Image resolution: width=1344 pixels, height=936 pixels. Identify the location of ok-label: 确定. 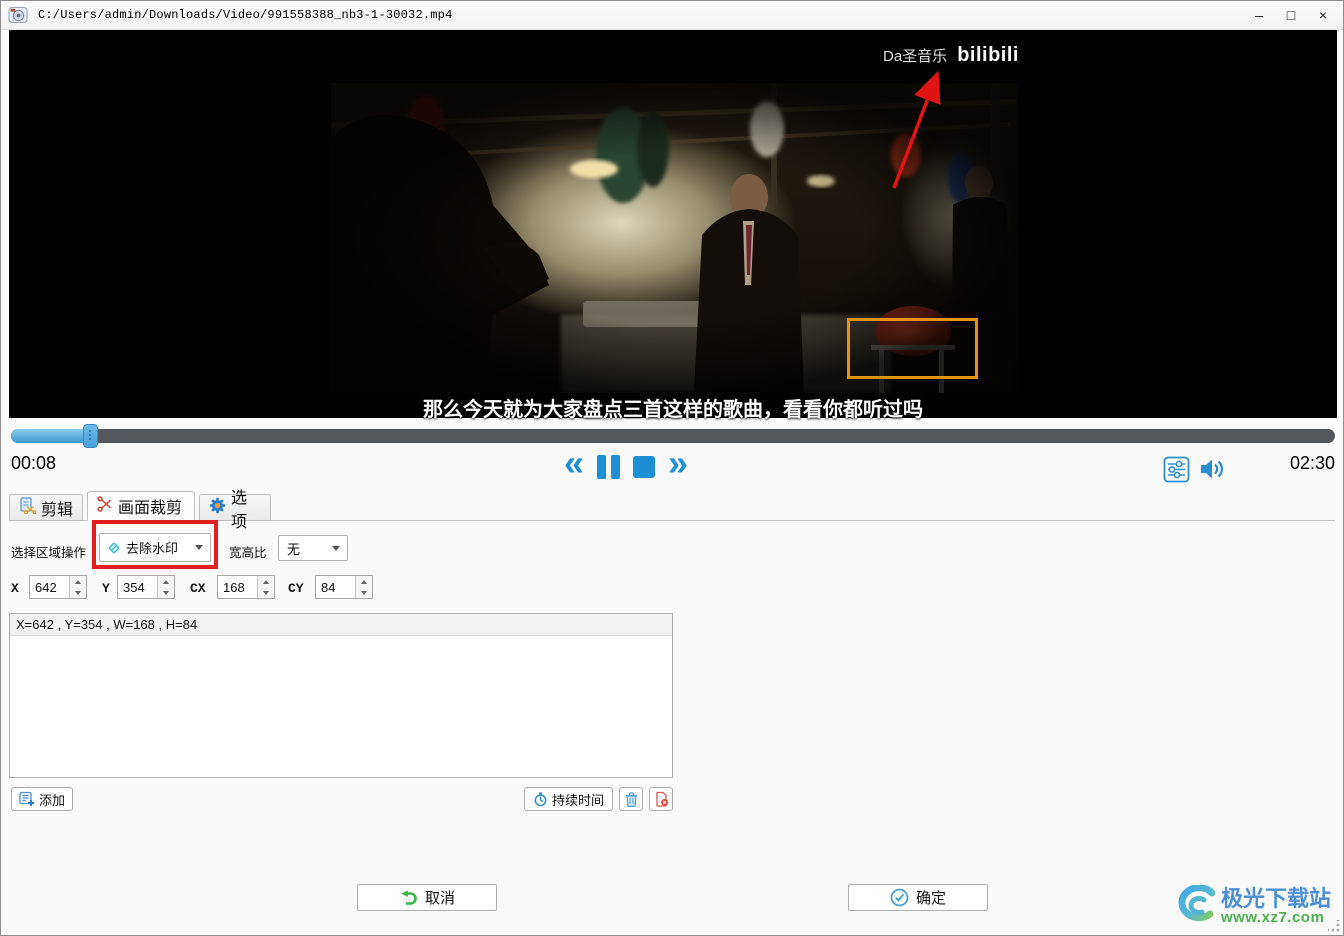
(930, 898).